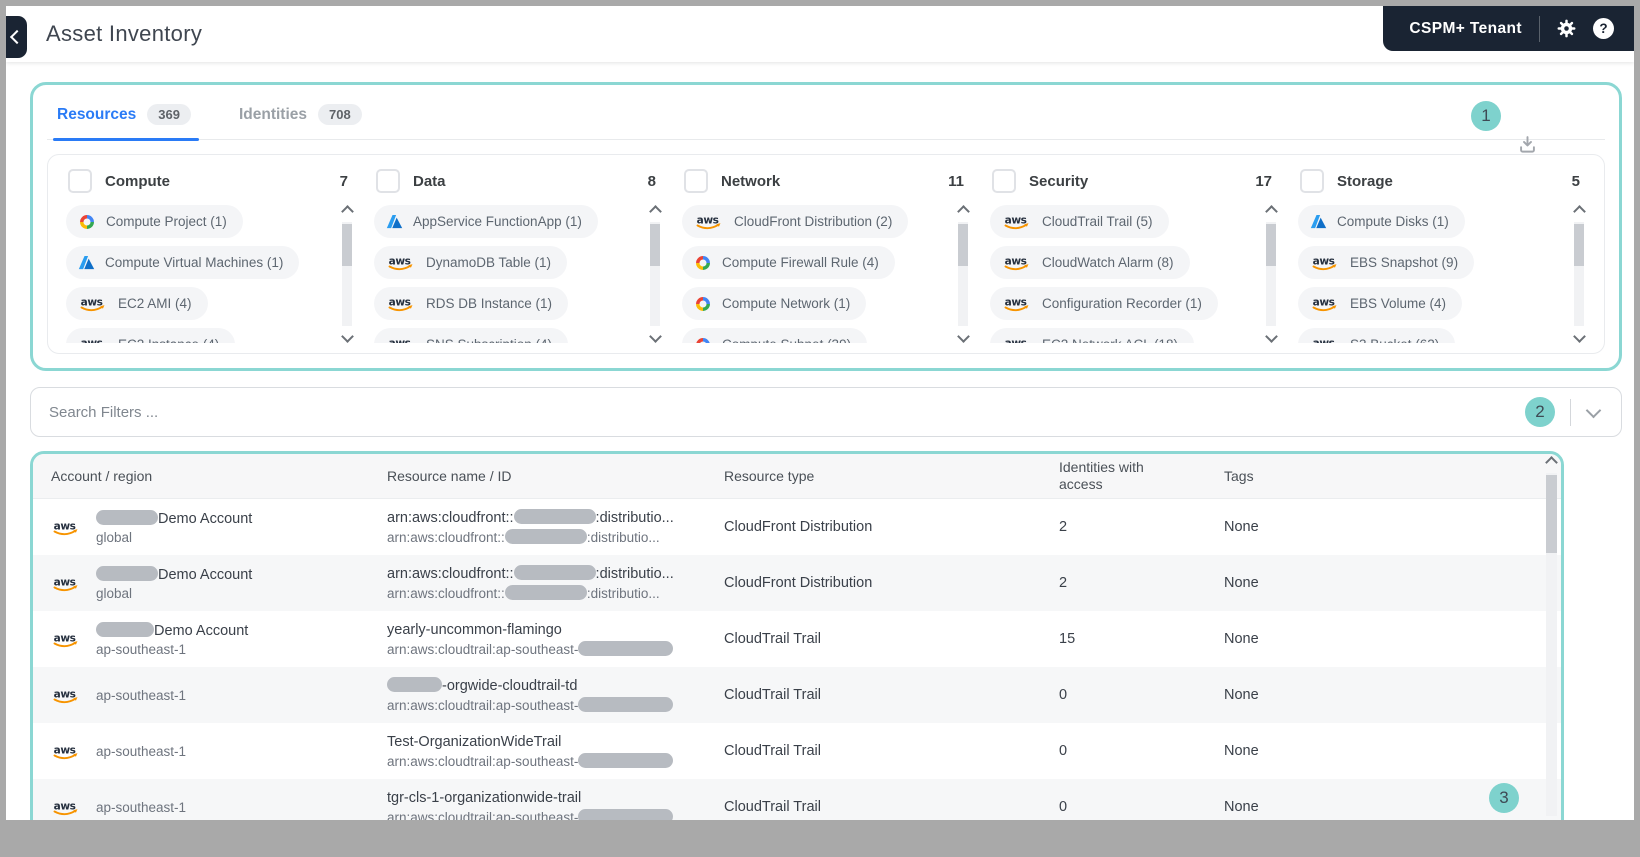  I want to click on tab-identities: Identities 708, so click(300, 117).